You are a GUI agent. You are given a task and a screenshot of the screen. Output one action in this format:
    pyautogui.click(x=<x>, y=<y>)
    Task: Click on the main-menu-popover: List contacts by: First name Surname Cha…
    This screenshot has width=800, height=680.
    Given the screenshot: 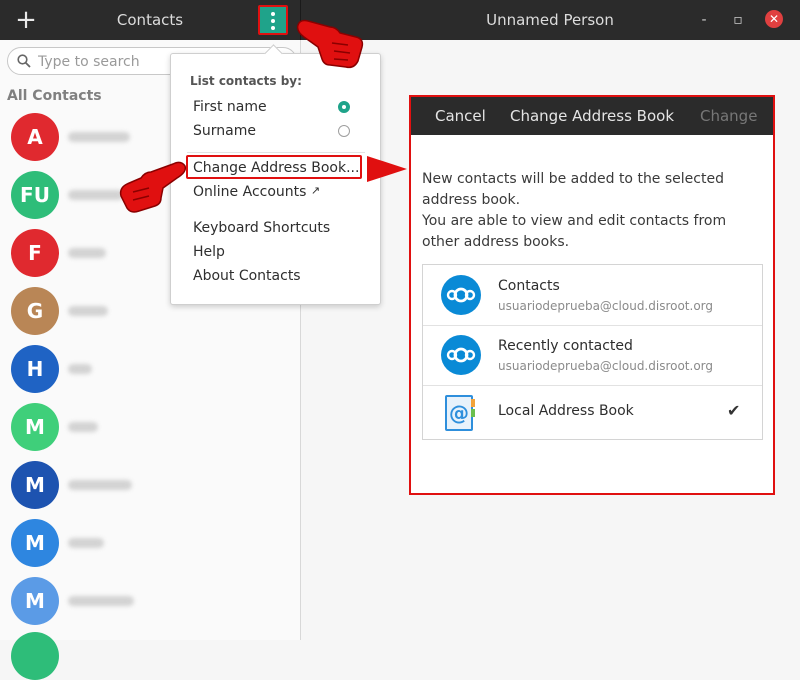 What is the action you would take?
    pyautogui.click(x=275, y=179)
    